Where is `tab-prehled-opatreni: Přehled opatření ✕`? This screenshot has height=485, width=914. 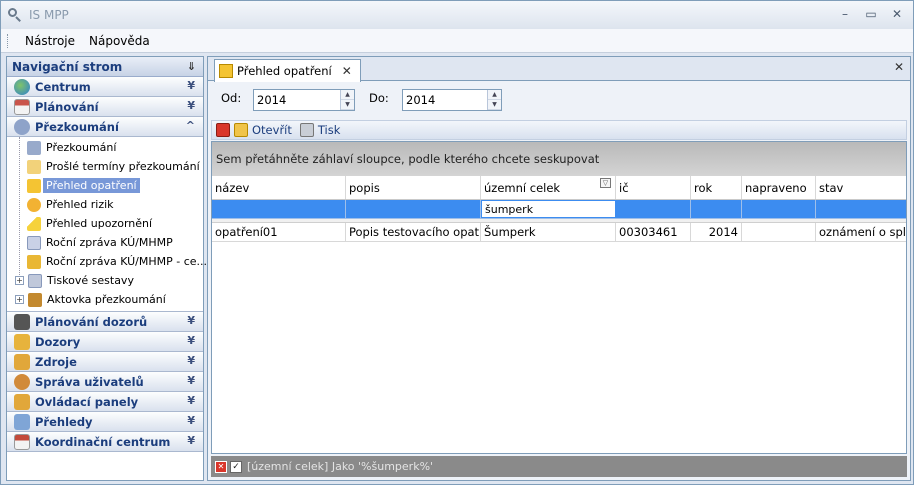 tab-prehled-opatreni: Přehled opatření ✕ is located at coordinates (287, 70).